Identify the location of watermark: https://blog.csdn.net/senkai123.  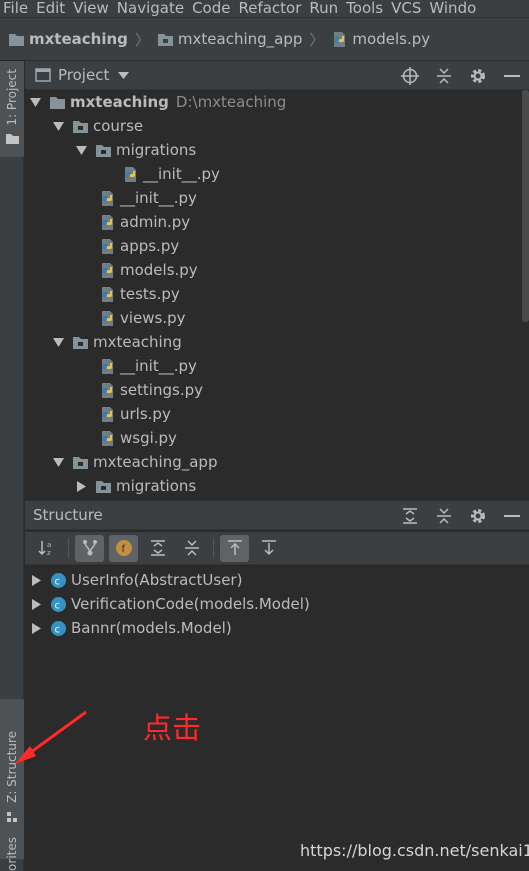
(414, 850).